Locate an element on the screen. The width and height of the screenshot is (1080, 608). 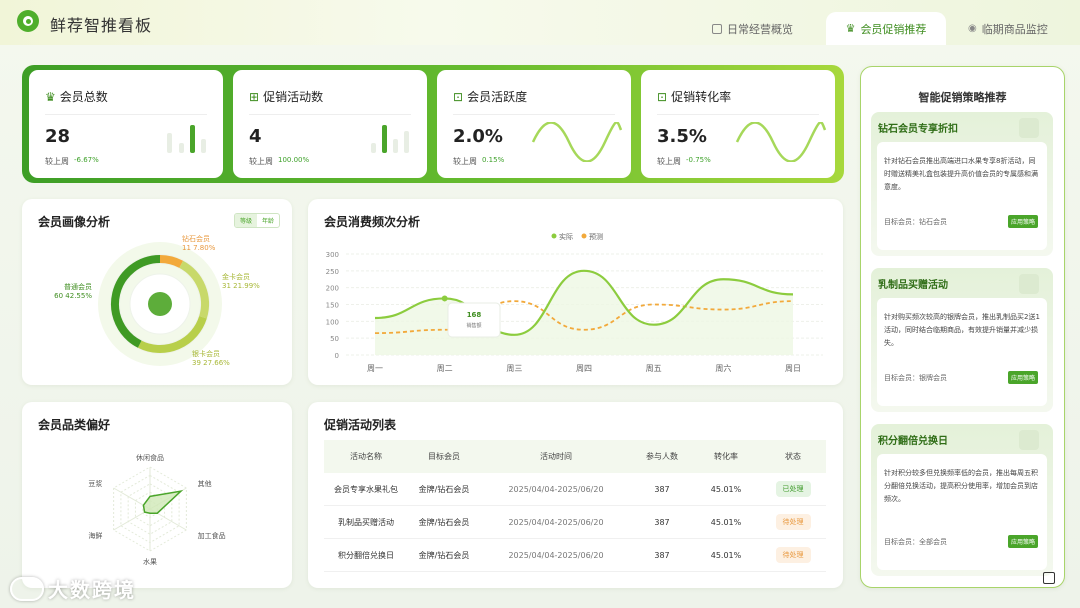
col-header: 目标会员 is located at coordinates (444, 456).